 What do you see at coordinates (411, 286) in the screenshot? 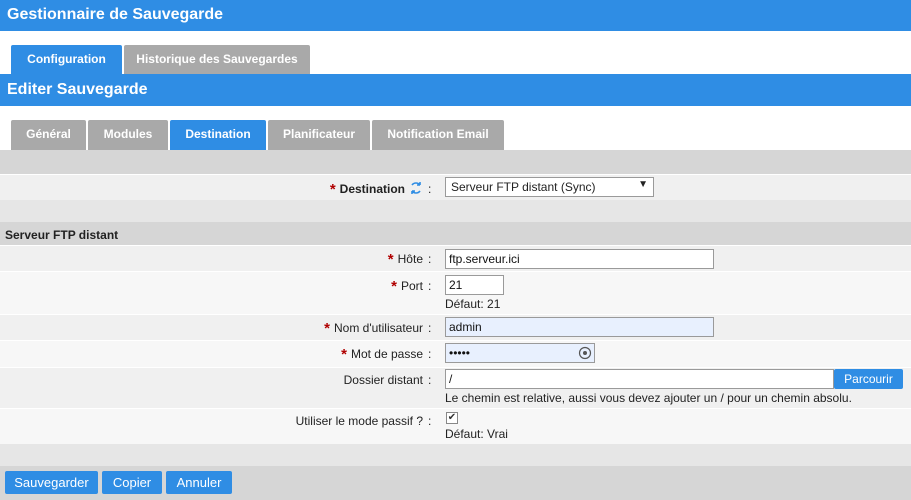
I see `port-label: Port` at bounding box center [411, 286].